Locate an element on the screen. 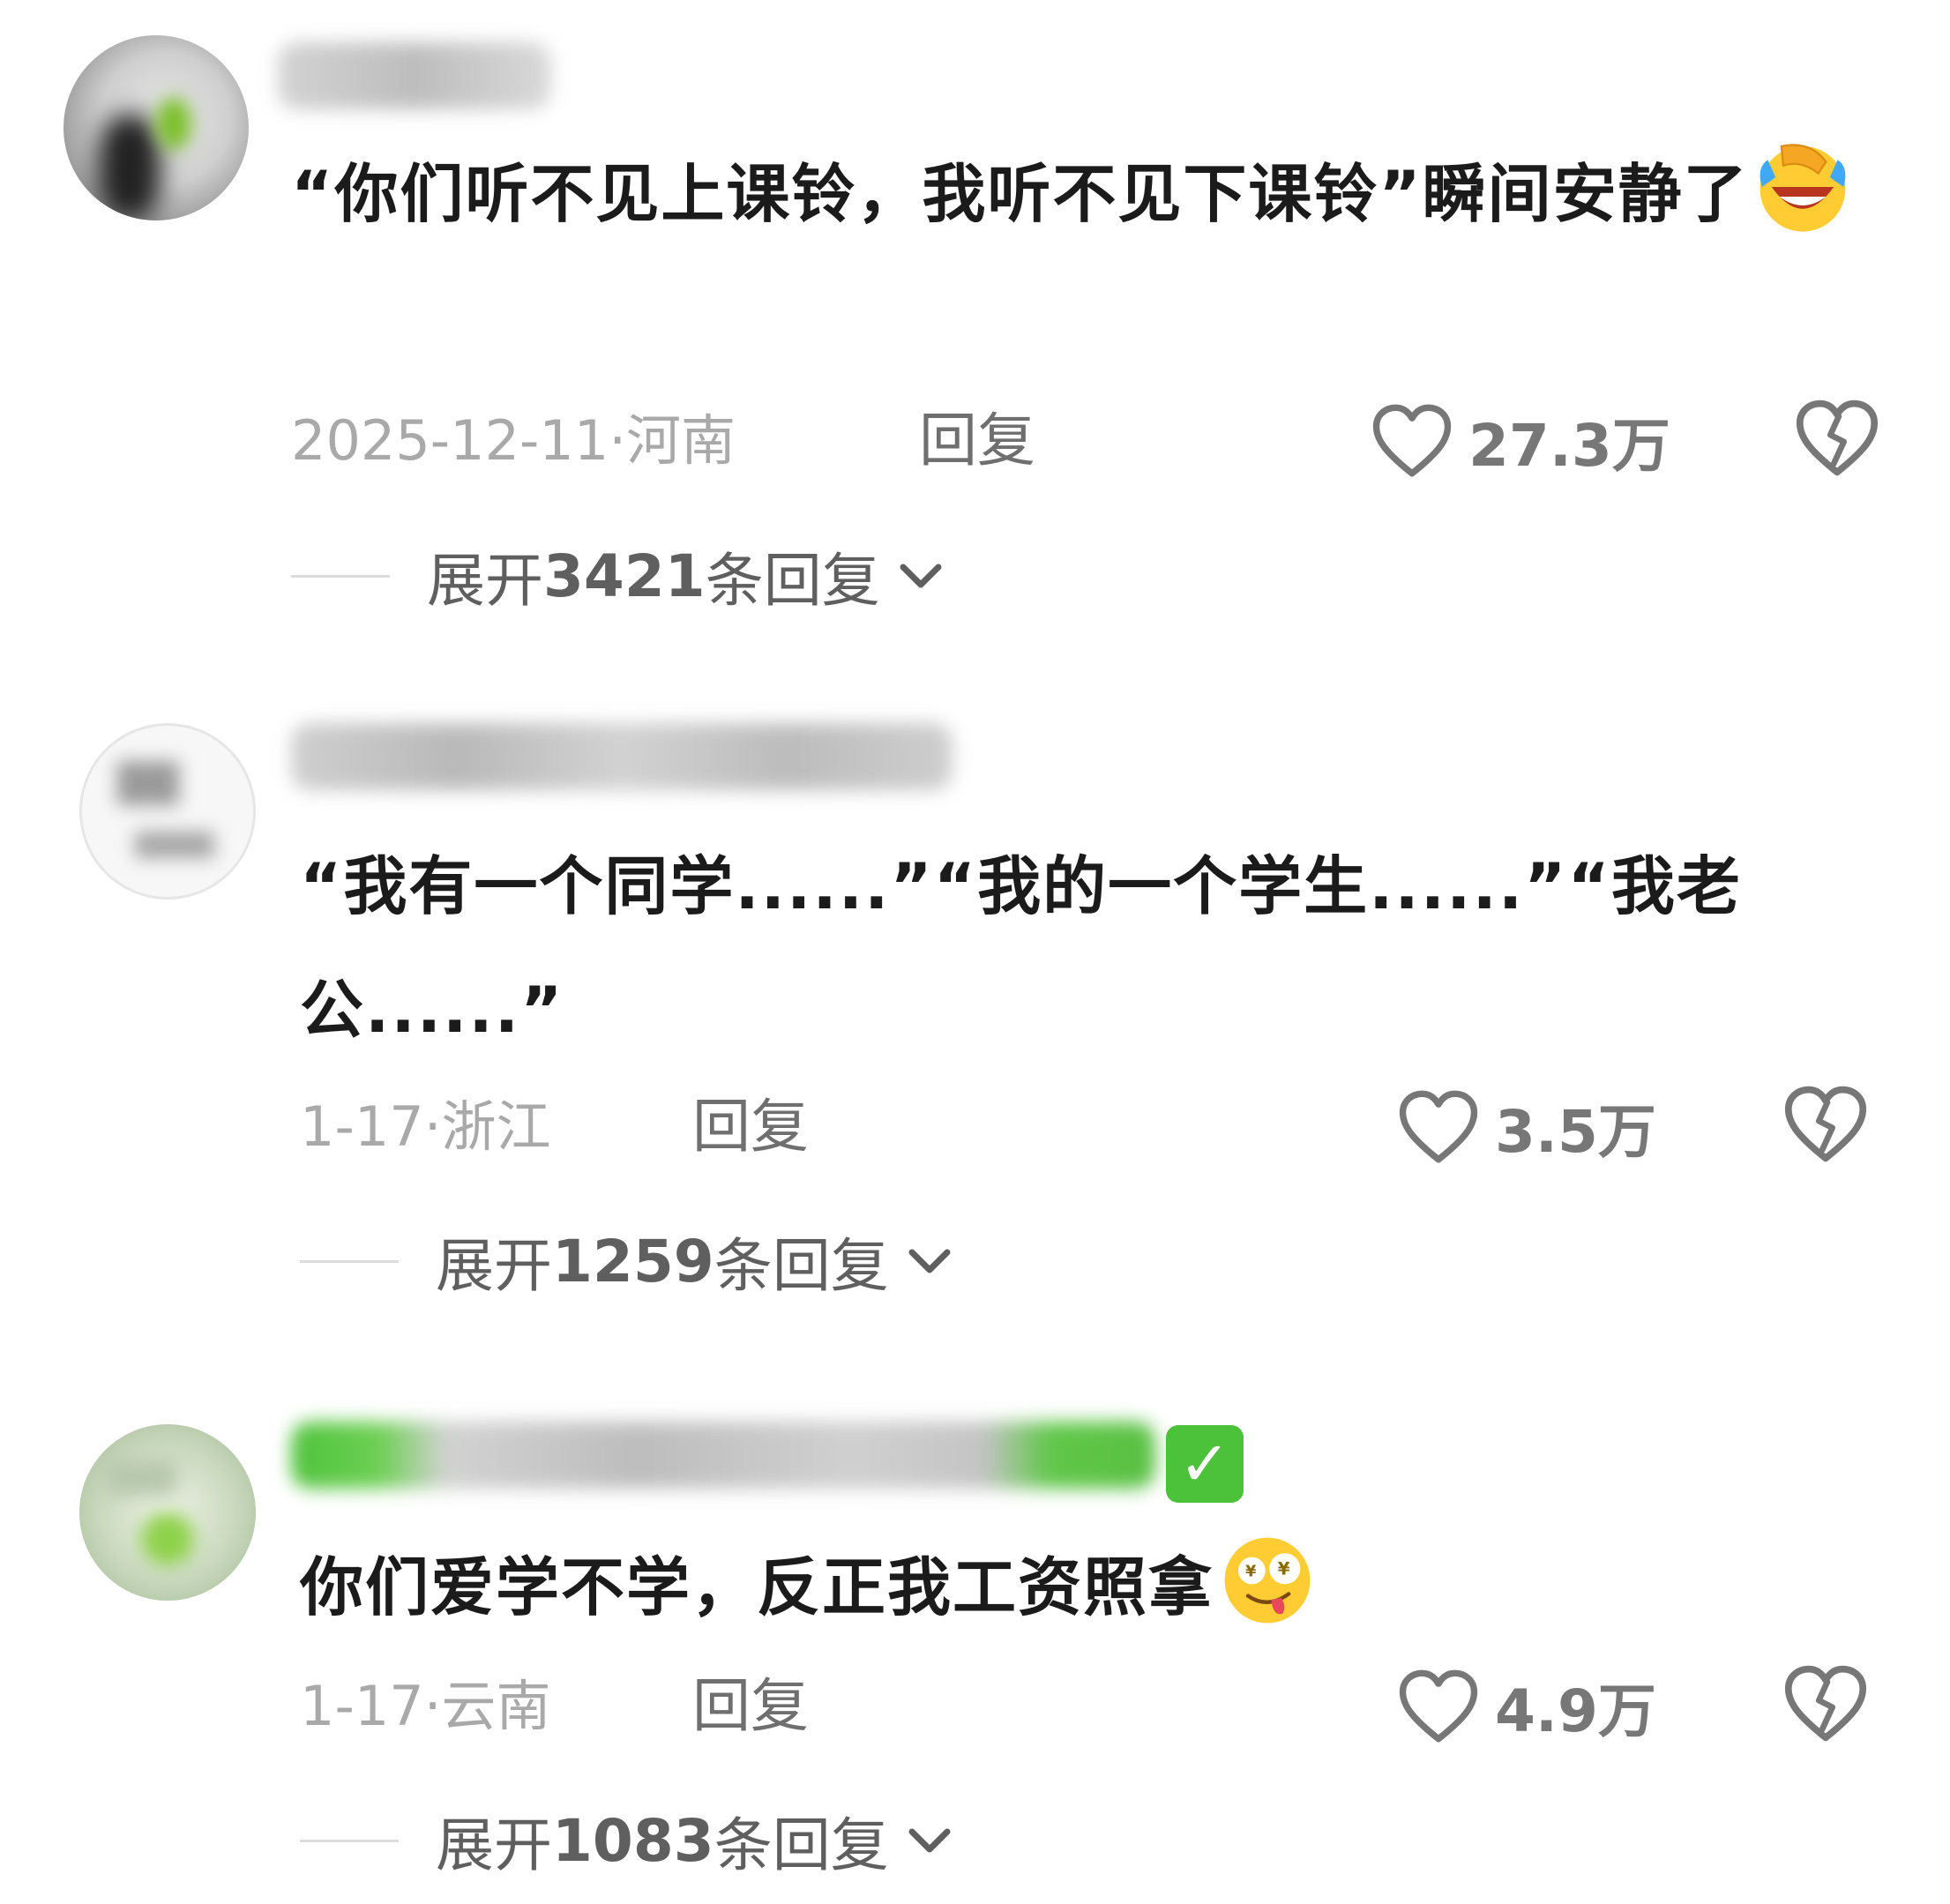 This screenshot has width=1950, height=1904. like-button: 3.5万 is located at coordinates (1527, 1127).